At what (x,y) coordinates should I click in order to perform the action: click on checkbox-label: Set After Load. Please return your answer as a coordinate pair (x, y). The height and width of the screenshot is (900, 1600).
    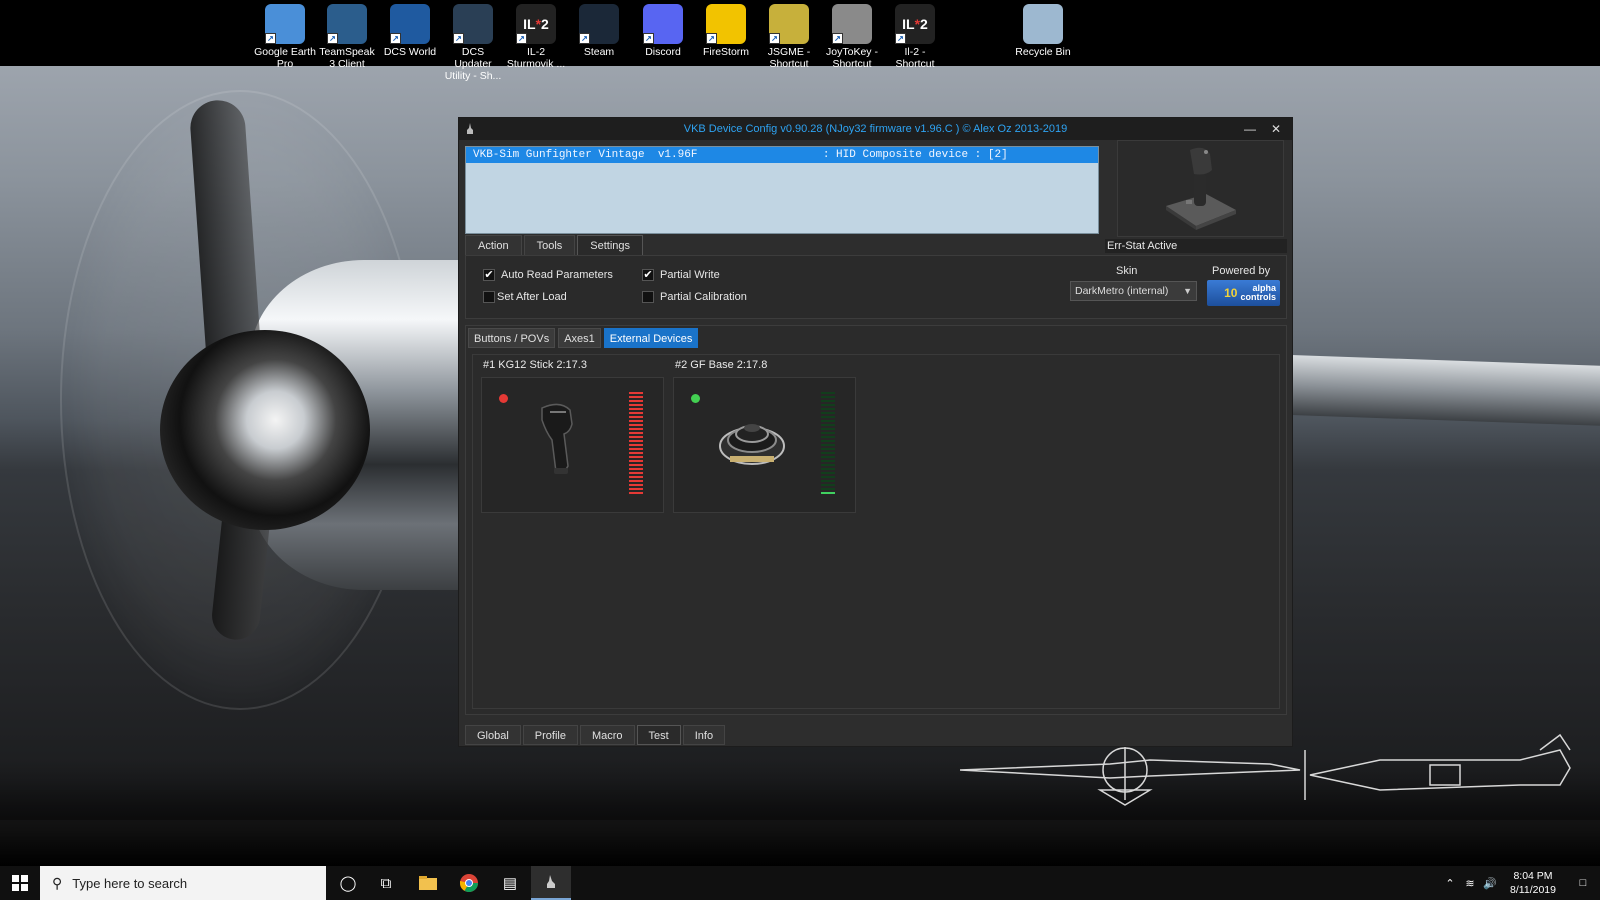
    Looking at the image, I should click on (532, 297).